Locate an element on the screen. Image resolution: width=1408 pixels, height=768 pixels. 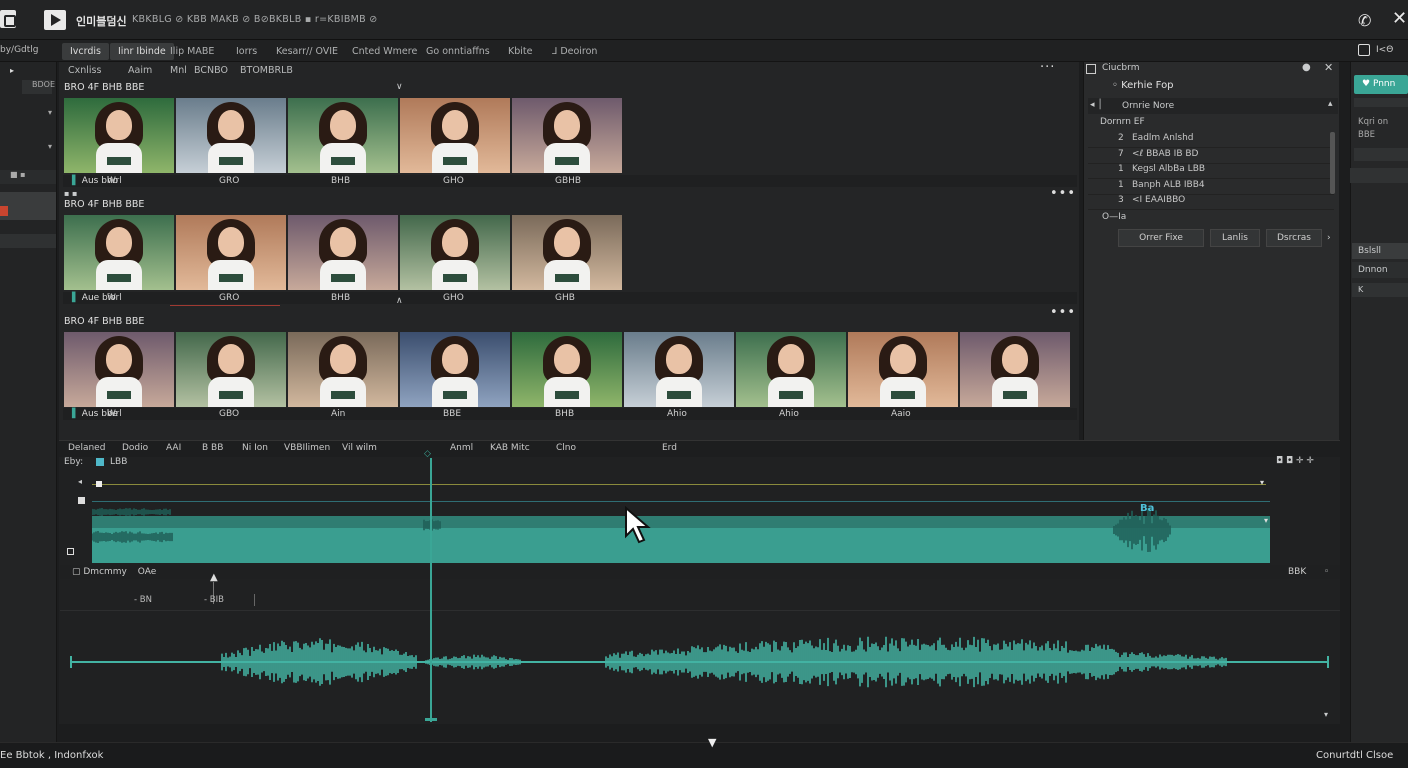
subtab-1: Aaim is located at coordinates (140, 70).